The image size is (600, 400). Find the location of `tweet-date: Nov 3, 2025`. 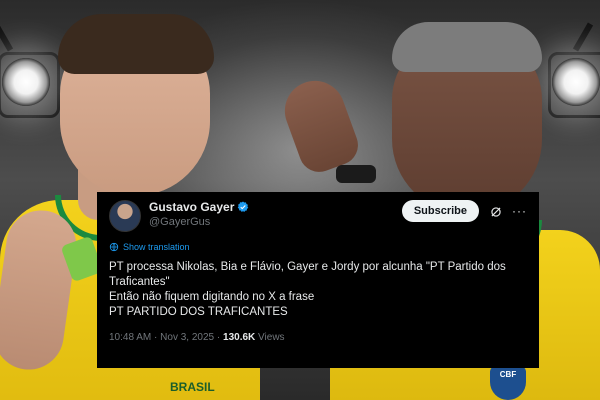

tweet-date: Nov 3, 2025 is located at coordinates (187, 337).